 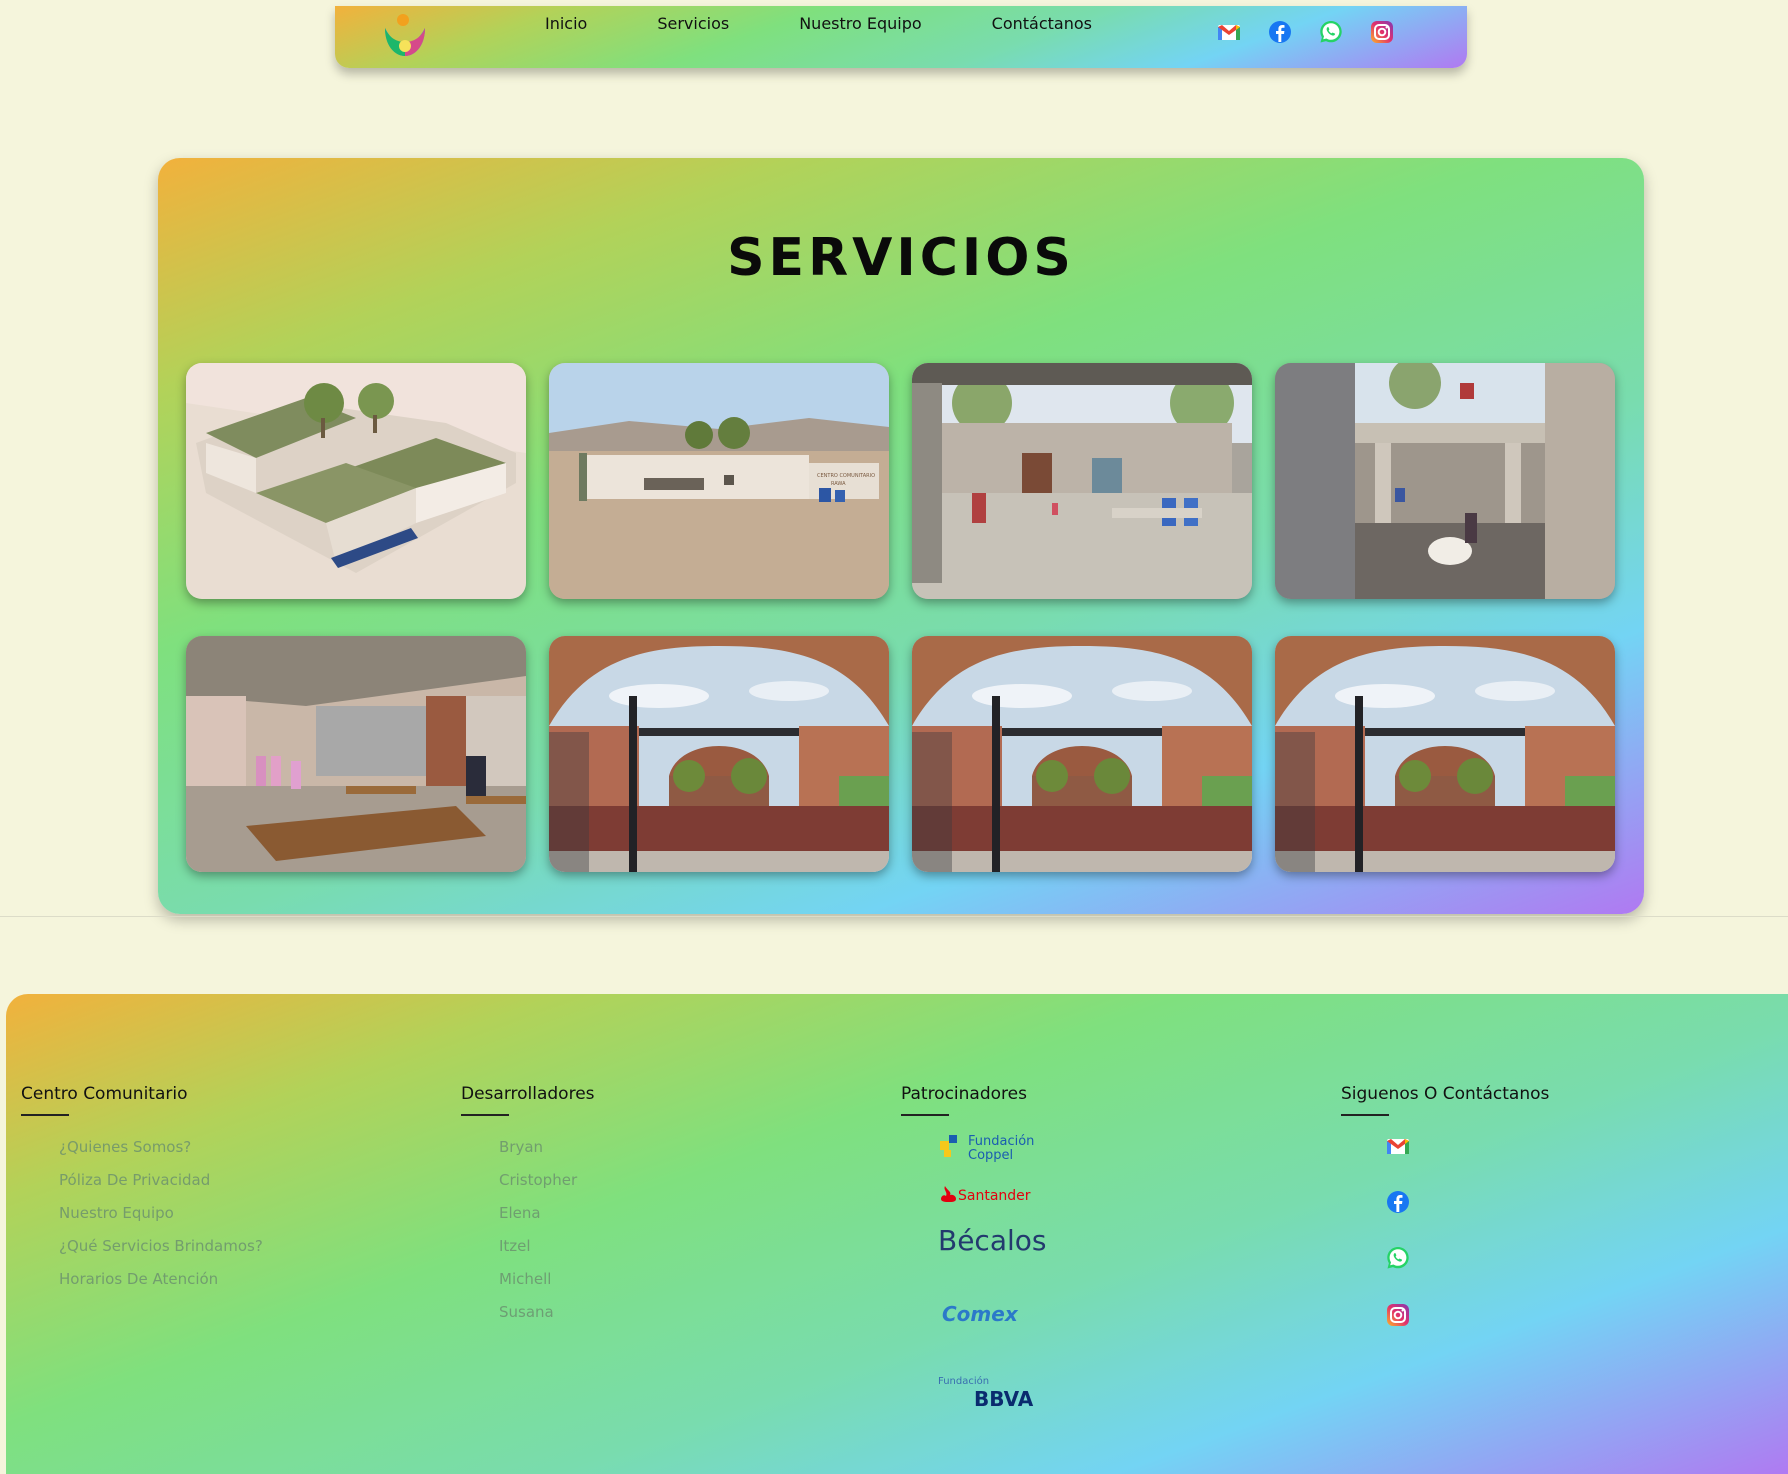 What do you see at coordinates (894, 916) in the screenshot?
I see `section-divider` at bounding box center [894, 916].